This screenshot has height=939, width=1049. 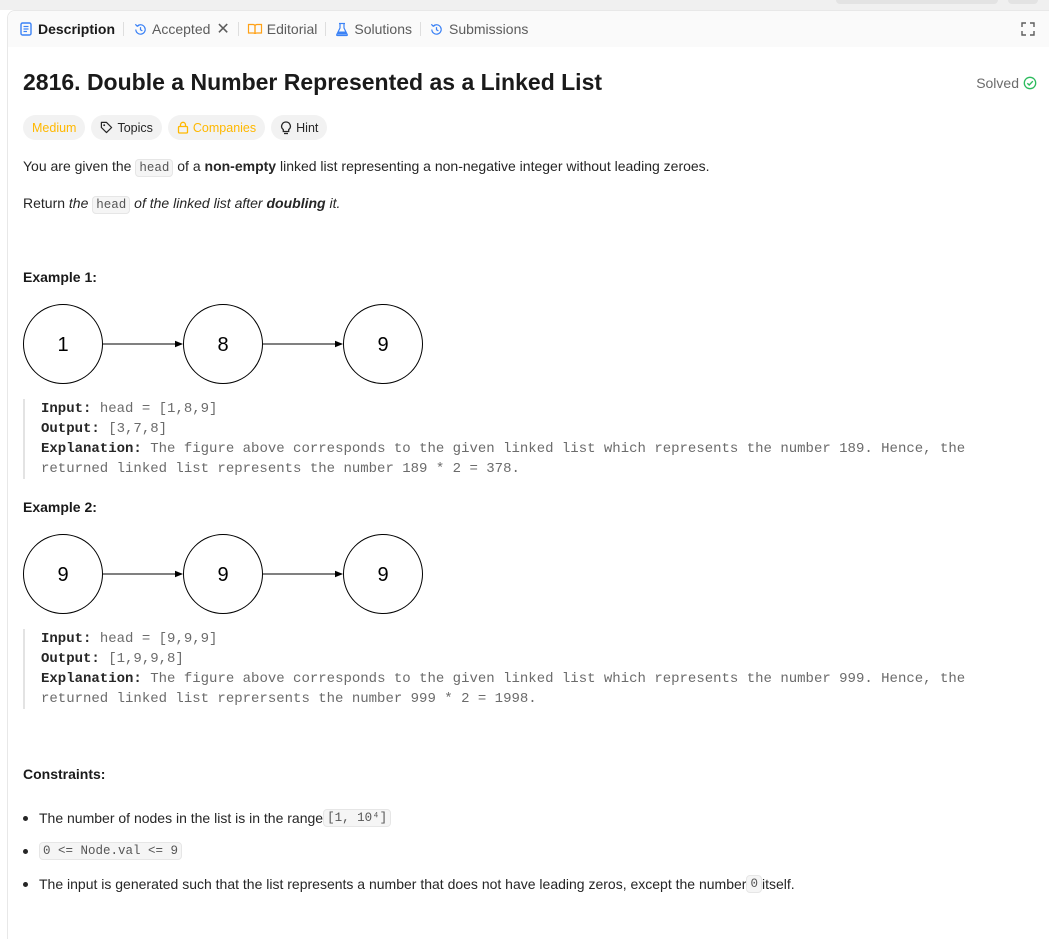 I want to click on expand-icon, so click(x=1028, y=29).